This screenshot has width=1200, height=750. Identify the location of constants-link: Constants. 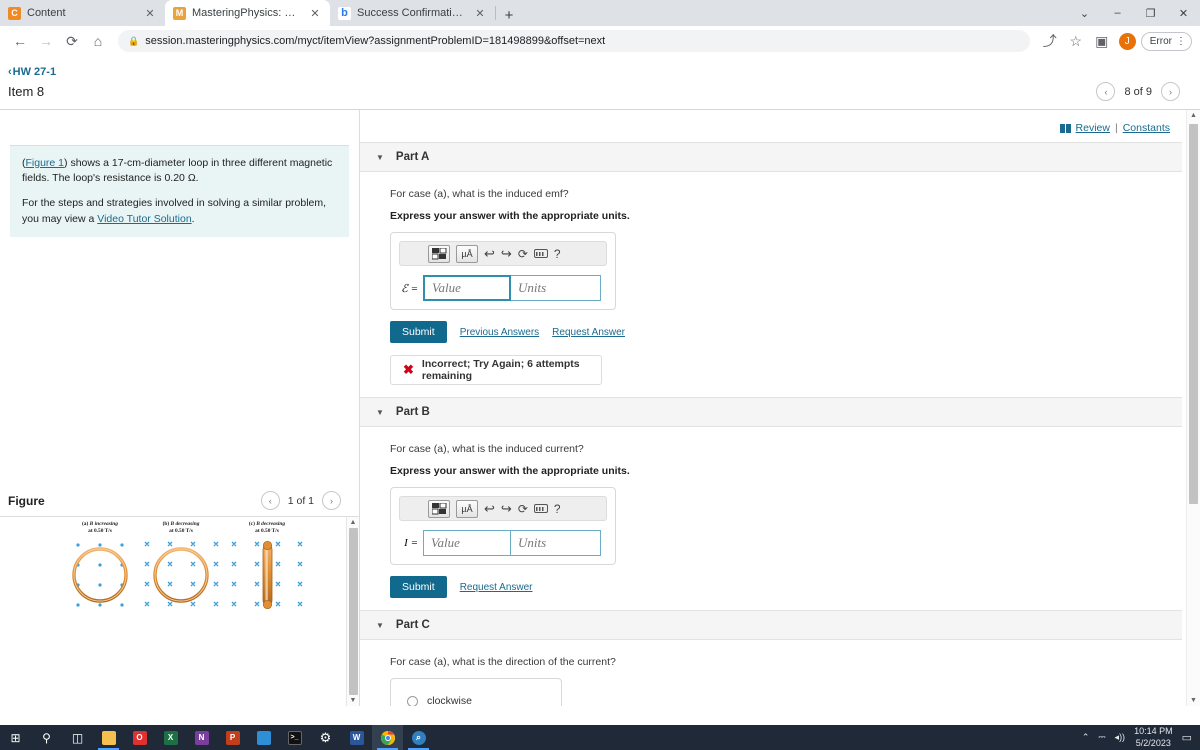
(1146, 128).